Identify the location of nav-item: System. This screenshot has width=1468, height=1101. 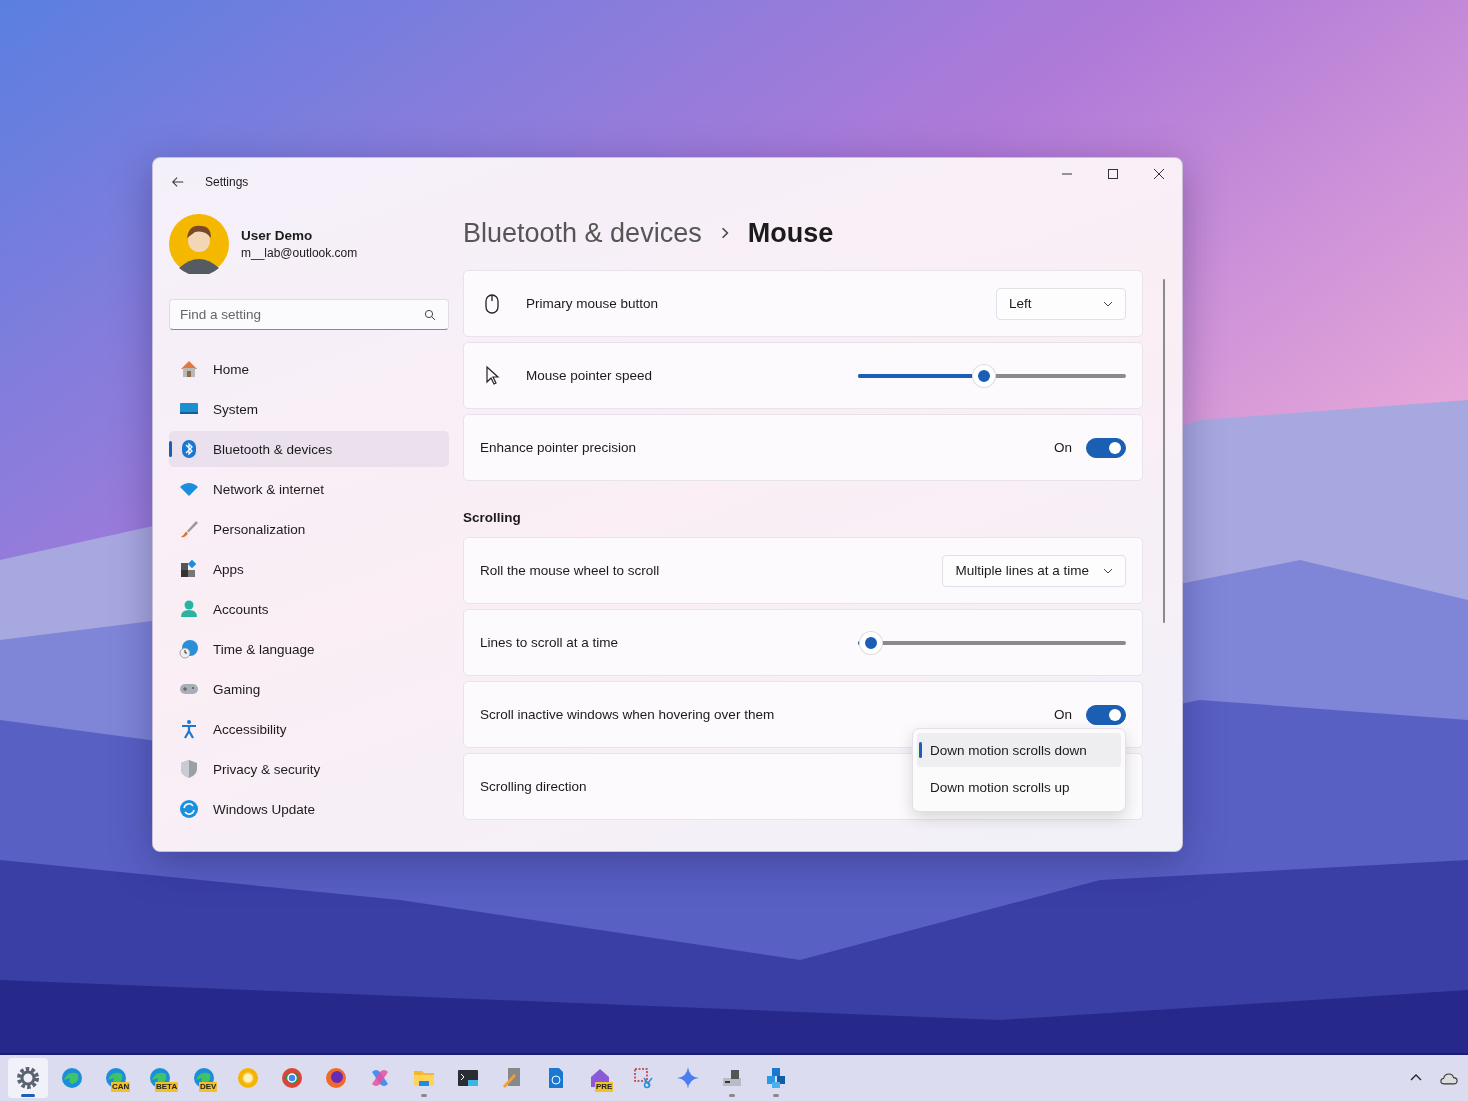
(309, 409).